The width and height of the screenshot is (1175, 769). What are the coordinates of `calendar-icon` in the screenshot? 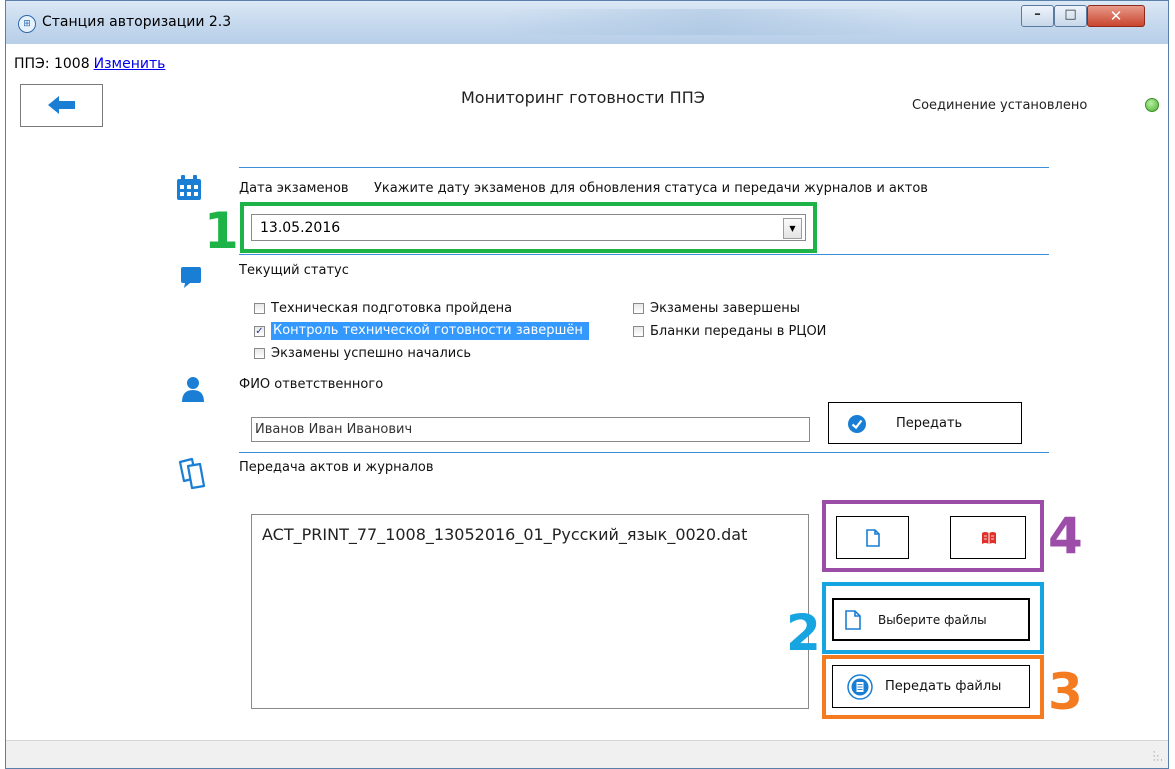 It's located at (189, 187).